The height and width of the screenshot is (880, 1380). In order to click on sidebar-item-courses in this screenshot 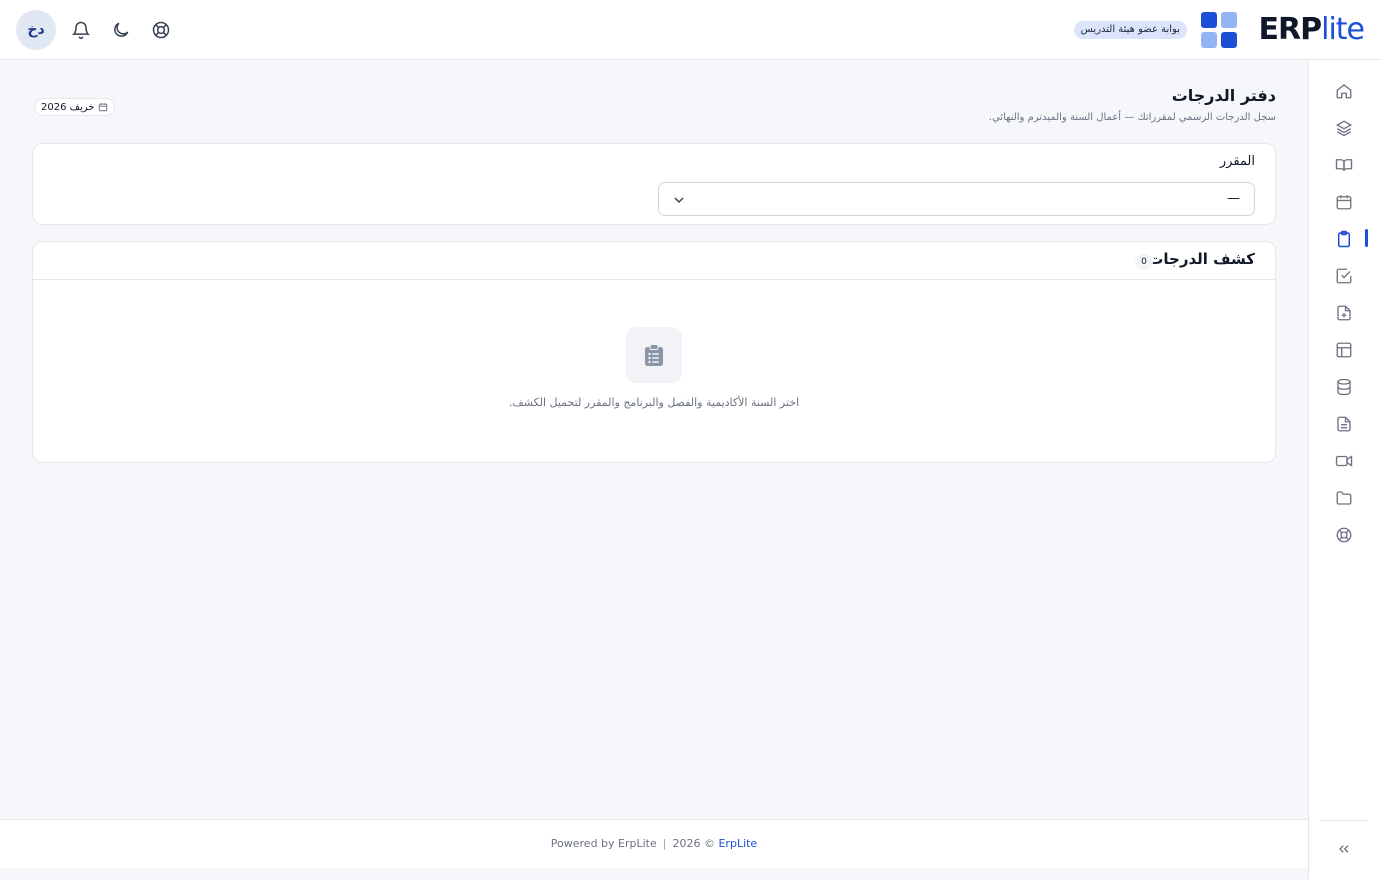, I will do `click(1344, 165)`.